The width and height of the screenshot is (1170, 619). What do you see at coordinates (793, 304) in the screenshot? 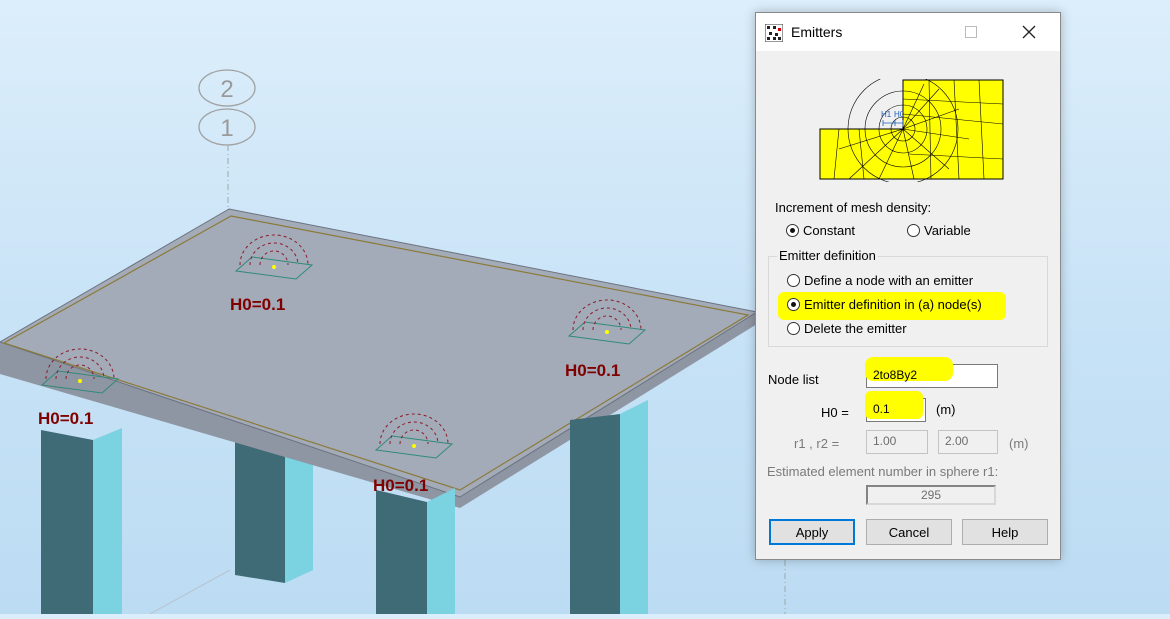
I see `radio-emitter-in-nodes-indicator` at bounding box center [793, 304].